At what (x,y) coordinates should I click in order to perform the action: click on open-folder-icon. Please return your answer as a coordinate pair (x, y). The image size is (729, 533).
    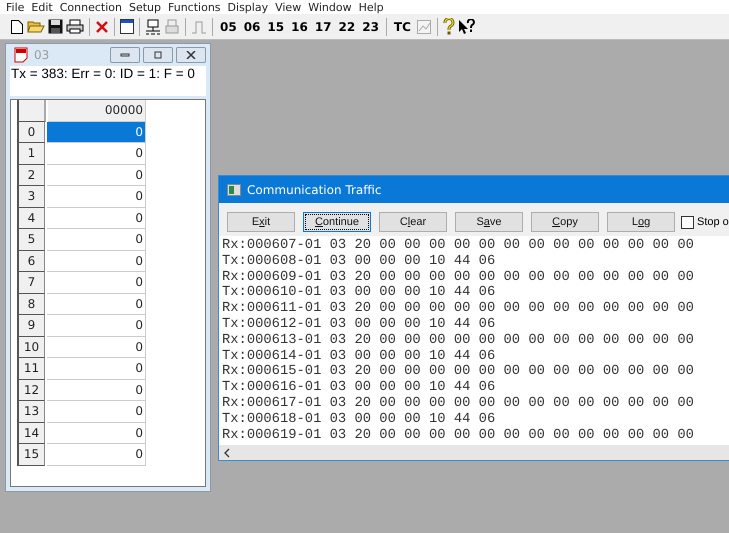
    Looking at the image, I should click on (36, 26).